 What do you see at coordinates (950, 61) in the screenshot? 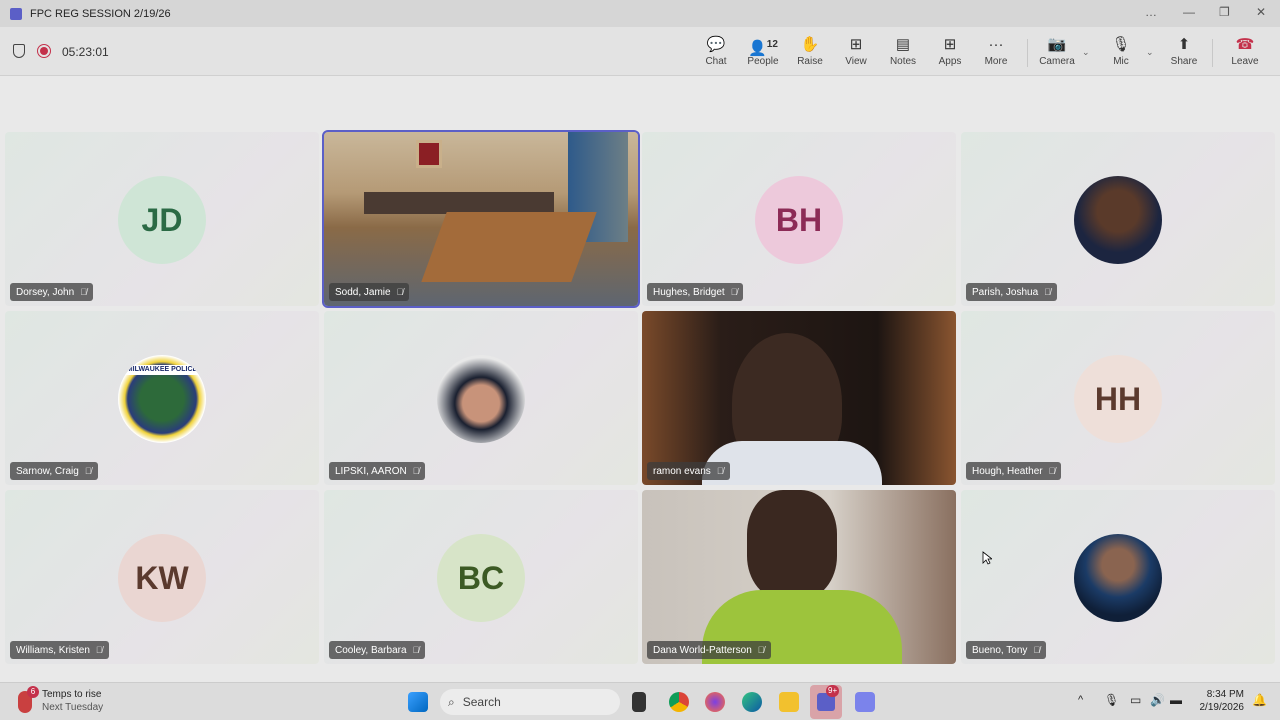
I see `apps-label: Apps` at bounding box center [950, 61].